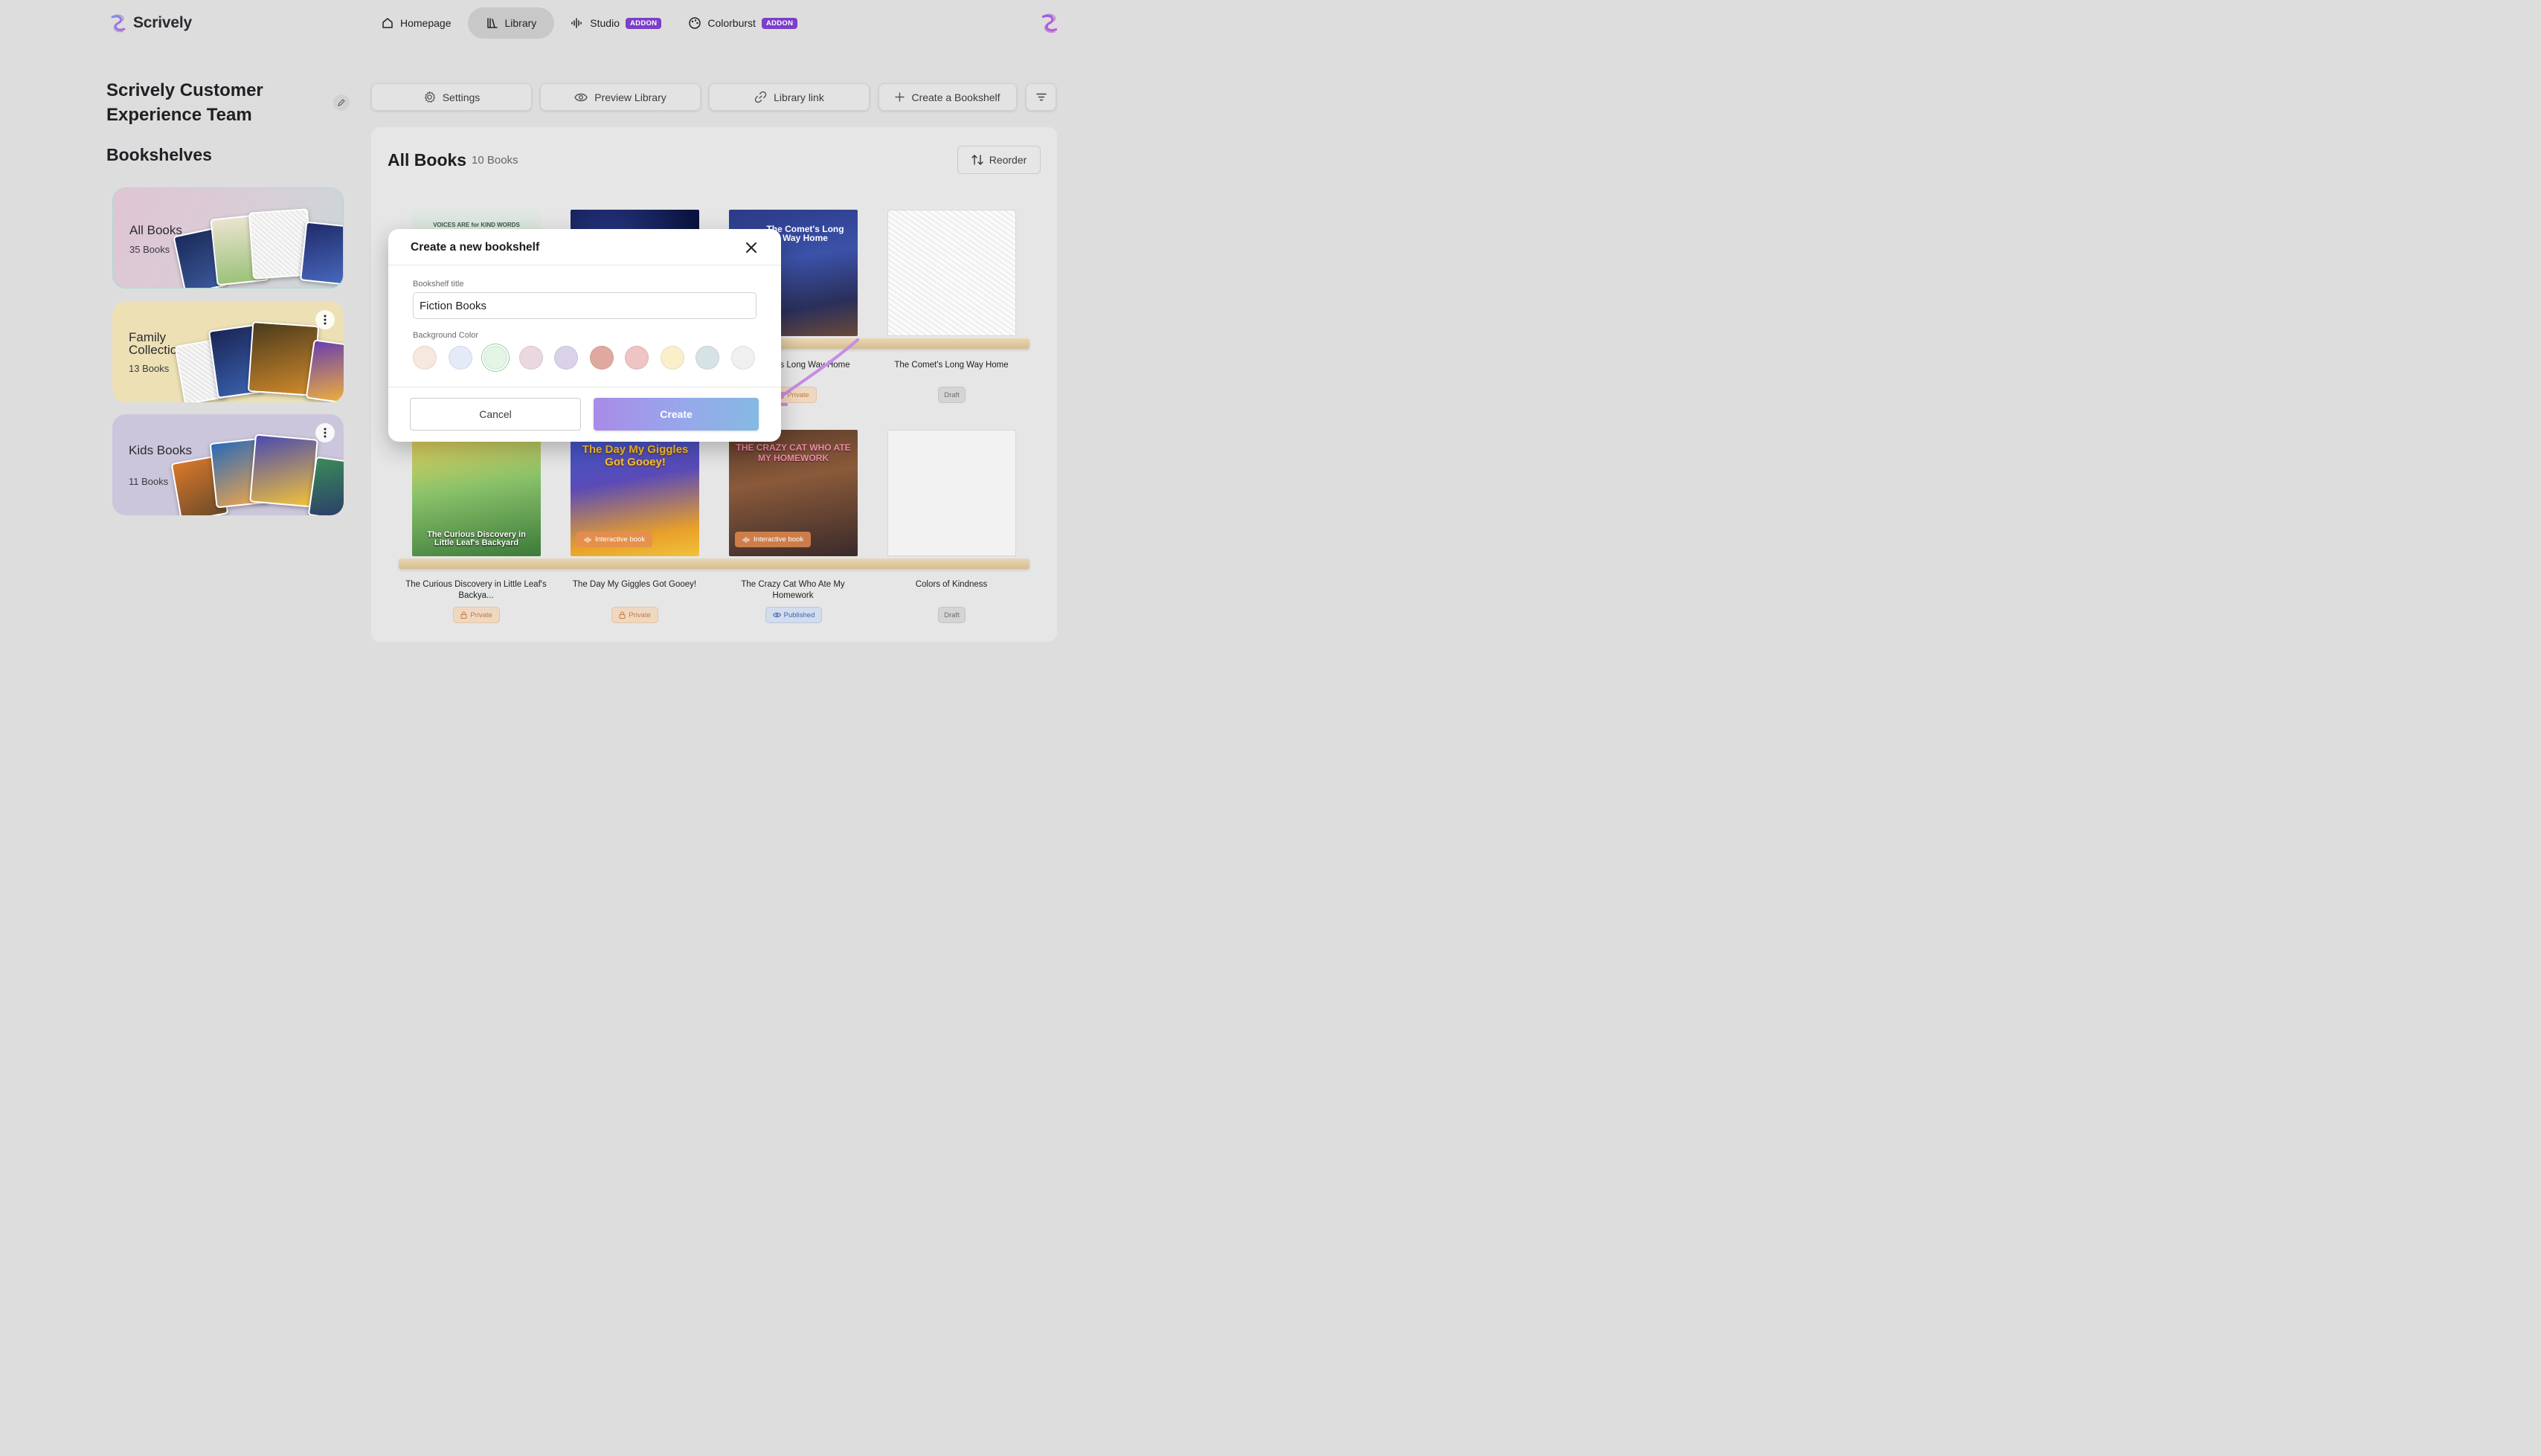 The height and width of the screenshot is (1456, 2541). What do you see at coordinates (475, 248) in the screenshot?
I see `dialog-title: Create a new bookshelf` at bounding box center [475, 248].